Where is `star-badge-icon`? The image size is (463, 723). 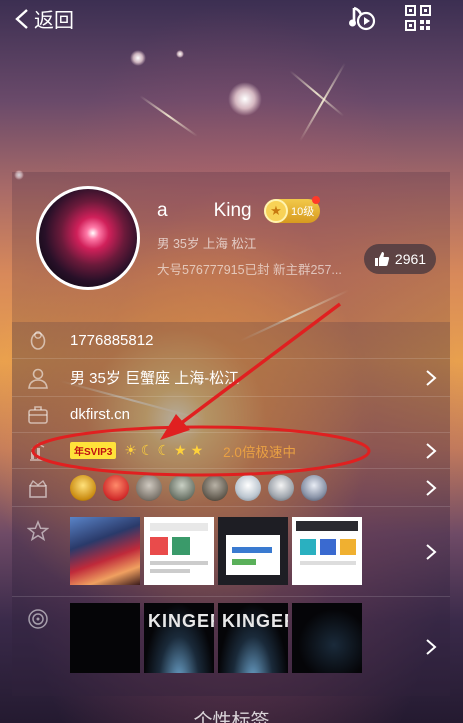 star-badge-icon is located at coordinates (314, 488).